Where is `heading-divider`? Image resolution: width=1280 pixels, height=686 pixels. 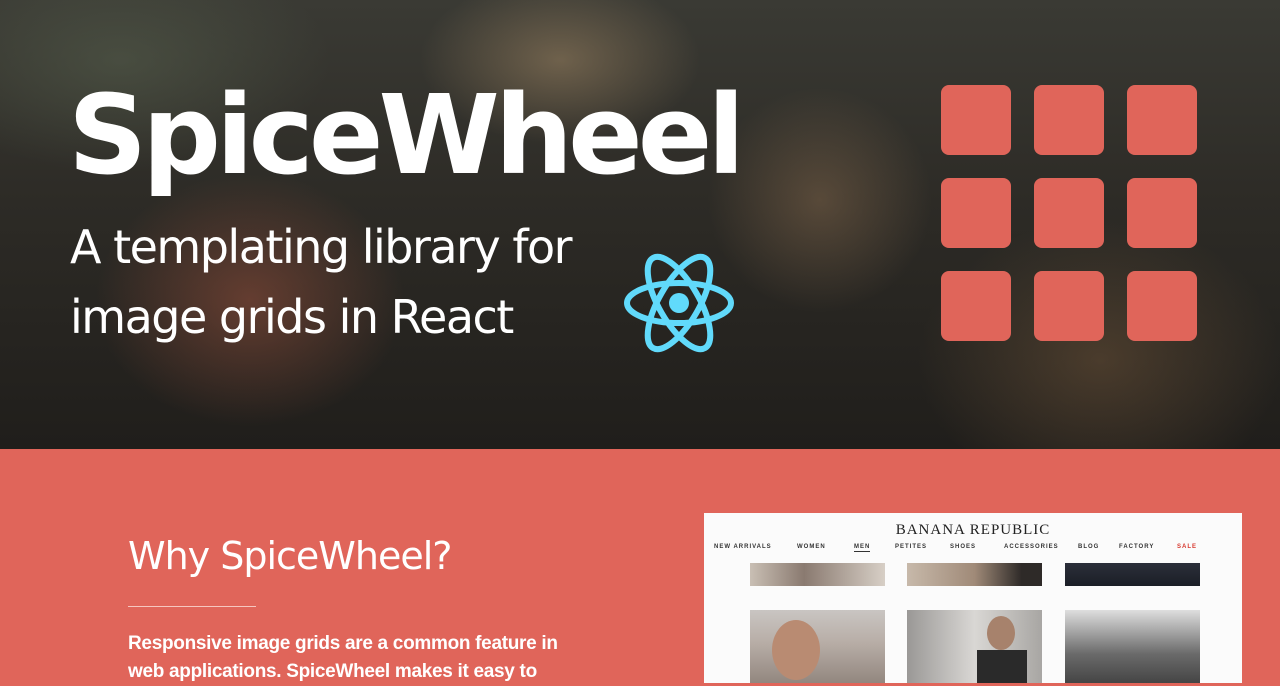
heading-divider is located at coordinates (192, 606).